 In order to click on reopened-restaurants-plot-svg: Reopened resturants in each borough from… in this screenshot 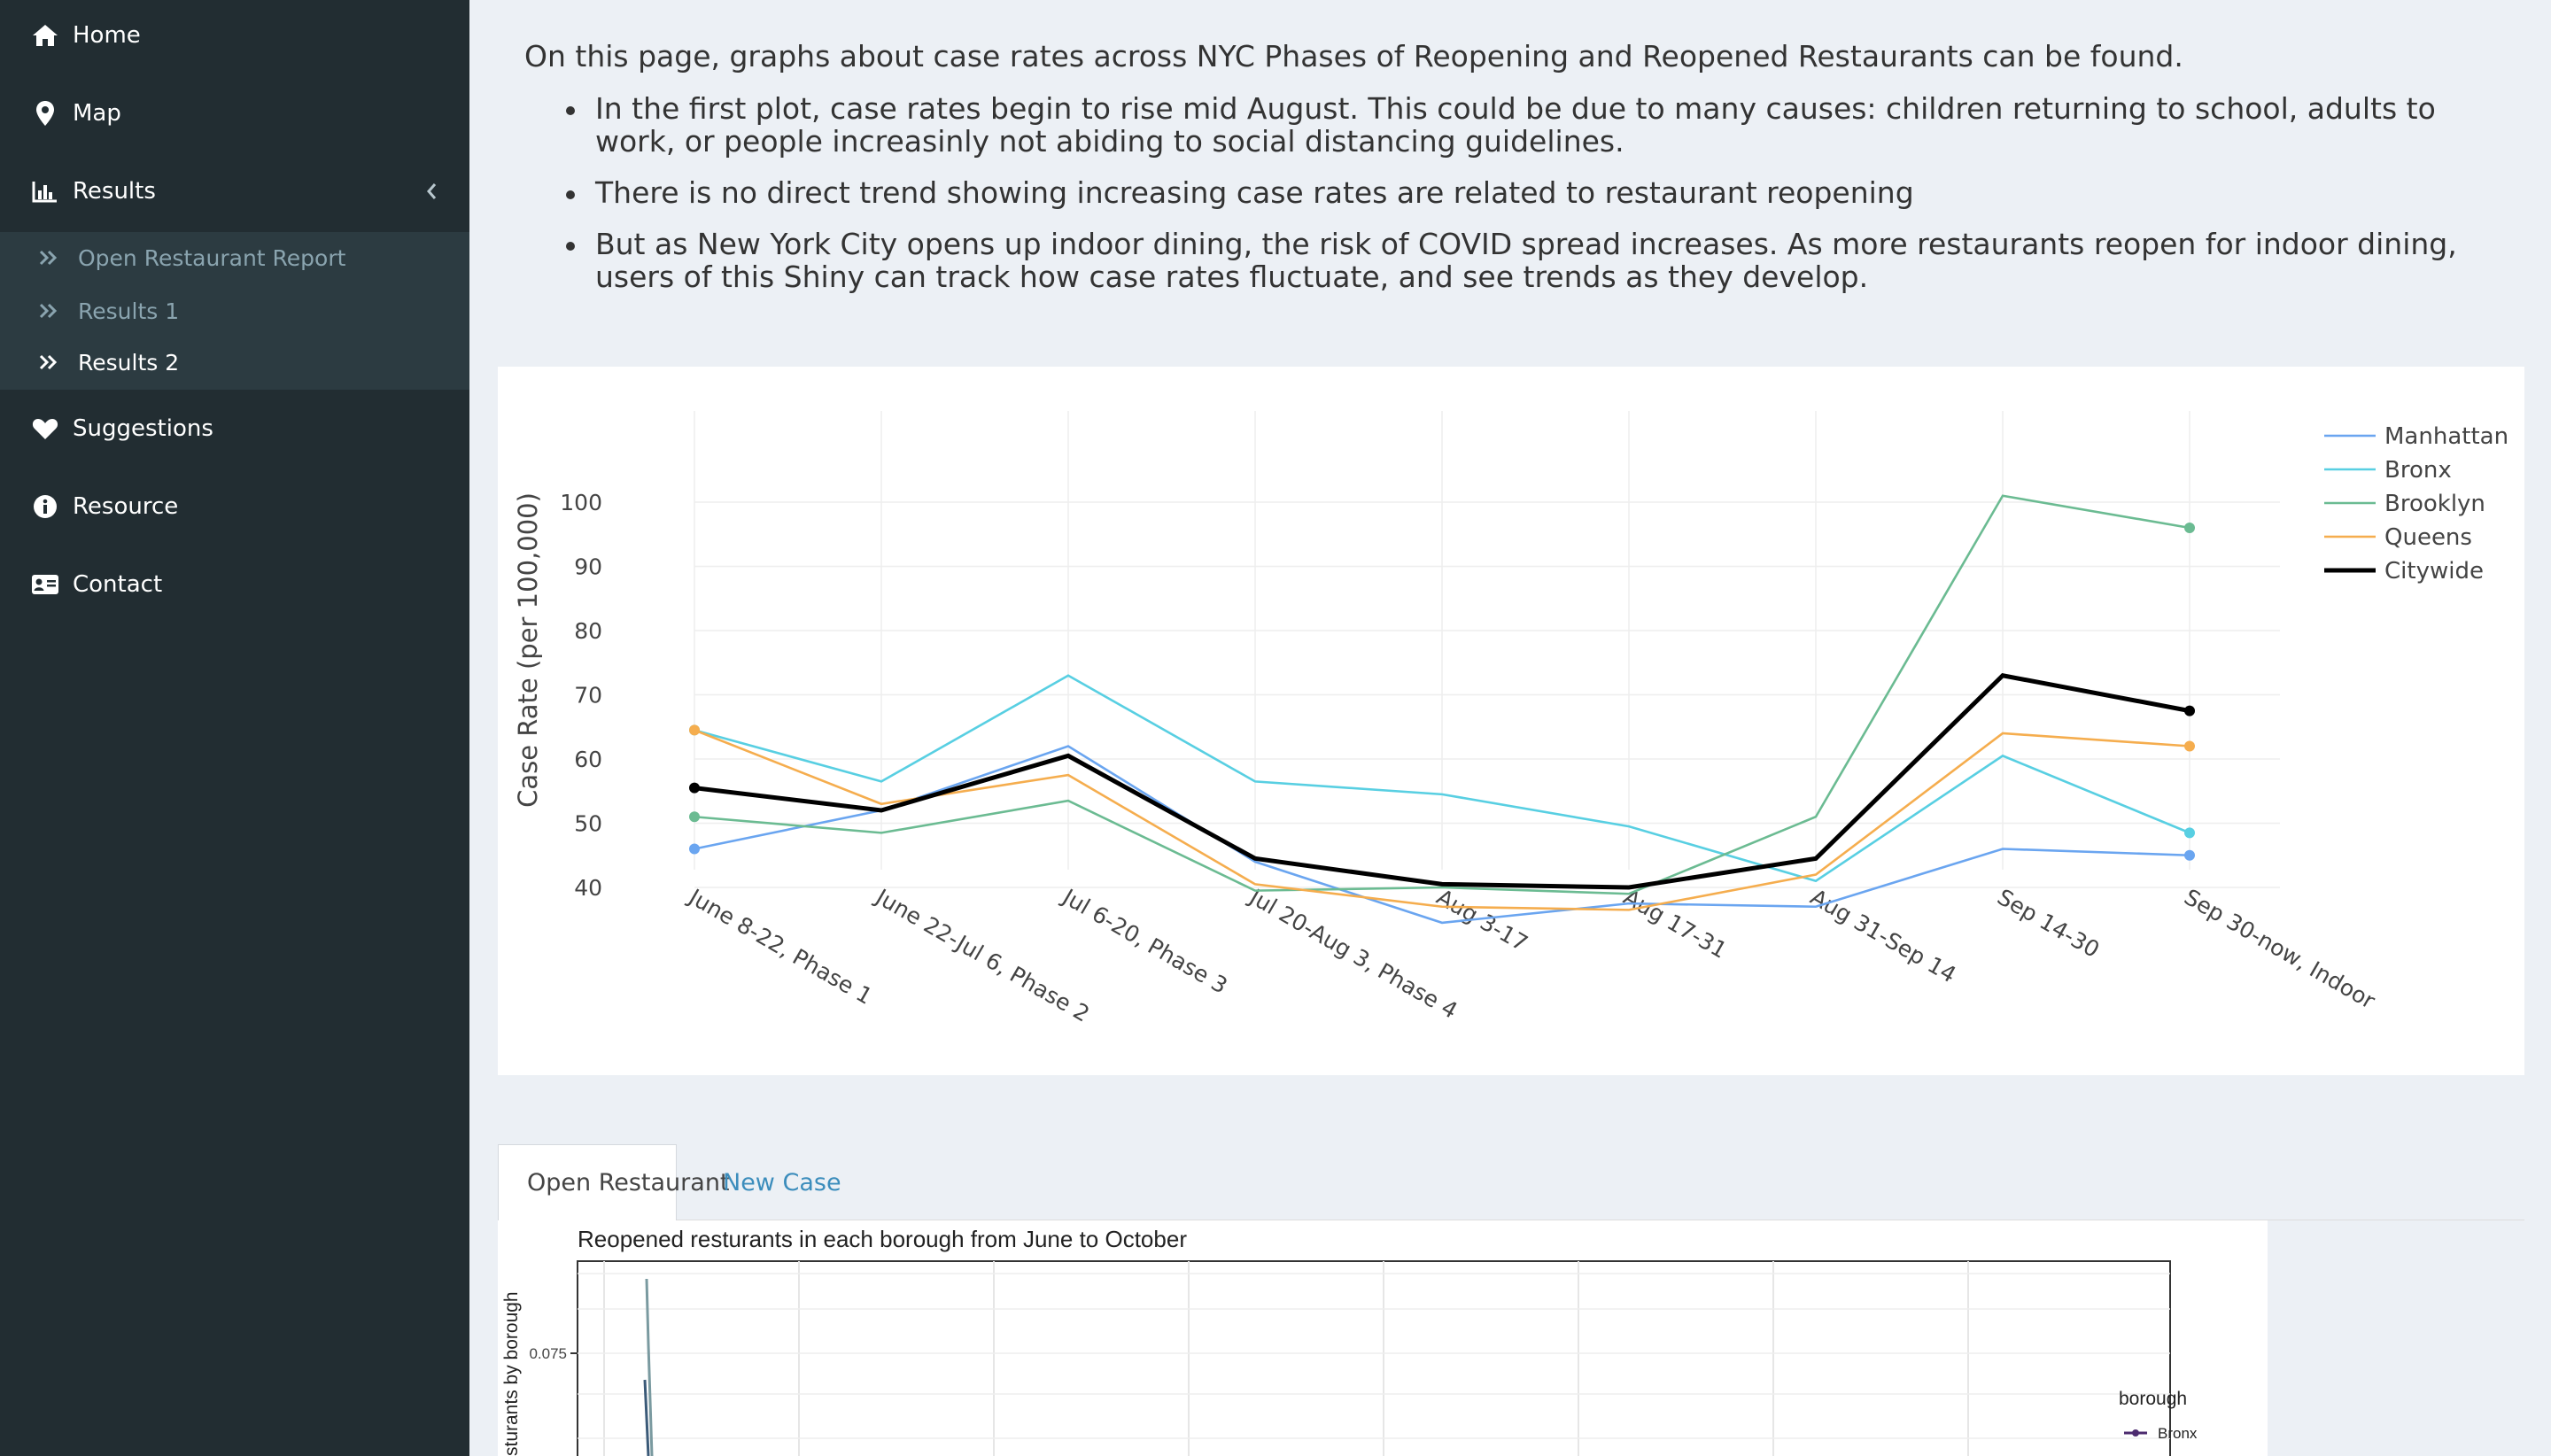, I will do `click(1349, 1341)`.